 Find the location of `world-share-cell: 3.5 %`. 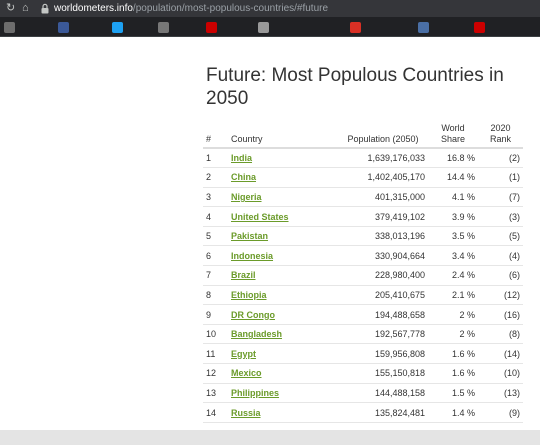

world-share-cell: 3.5 % is located at coordinates (453, 236).